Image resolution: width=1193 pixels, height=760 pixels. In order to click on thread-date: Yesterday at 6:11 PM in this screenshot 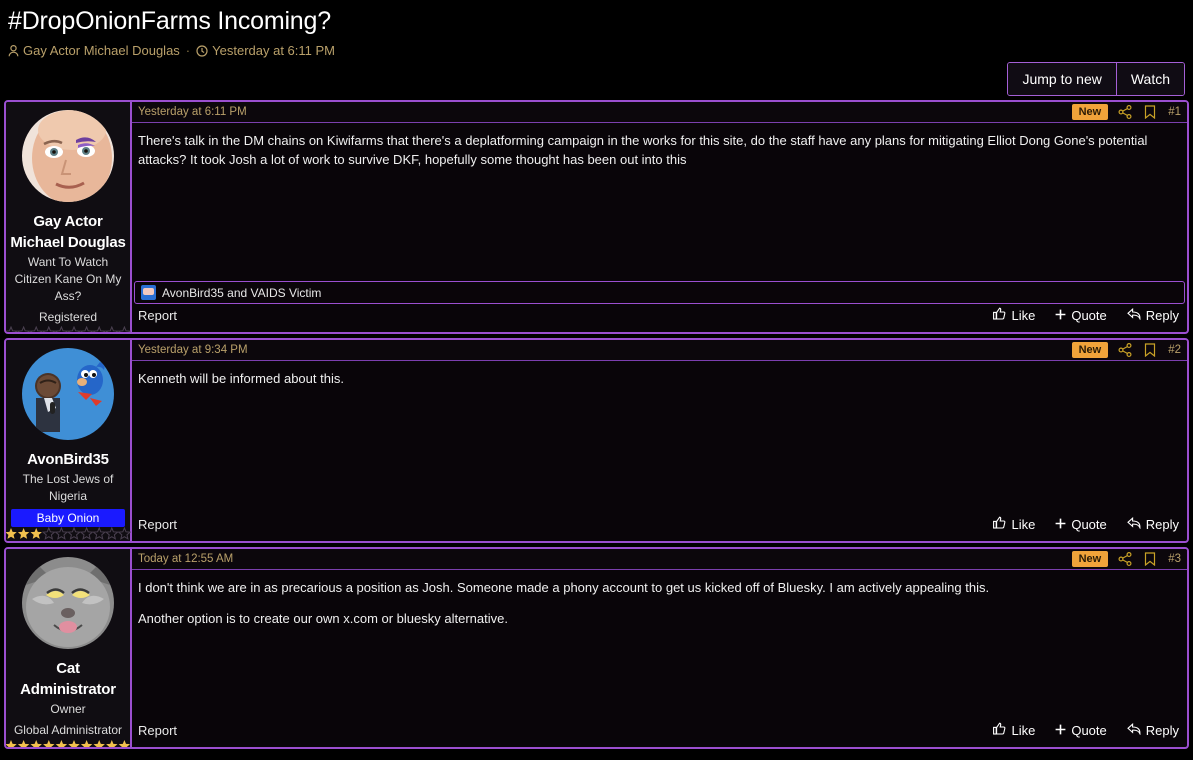, I will do `click(273, 51)`.